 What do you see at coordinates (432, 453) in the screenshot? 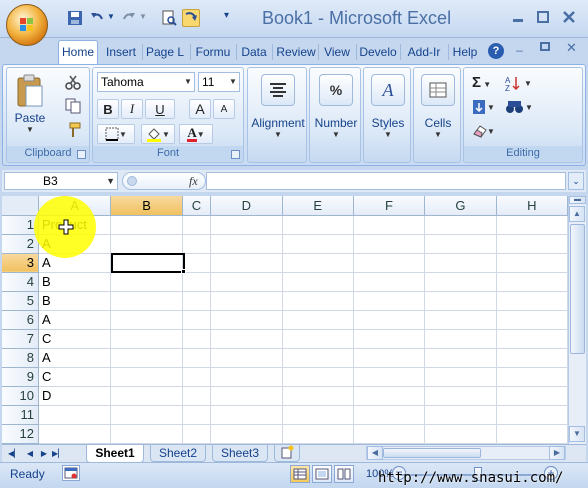
I see `horizontal-scroll-thumb` at bounding box center [432, 453].